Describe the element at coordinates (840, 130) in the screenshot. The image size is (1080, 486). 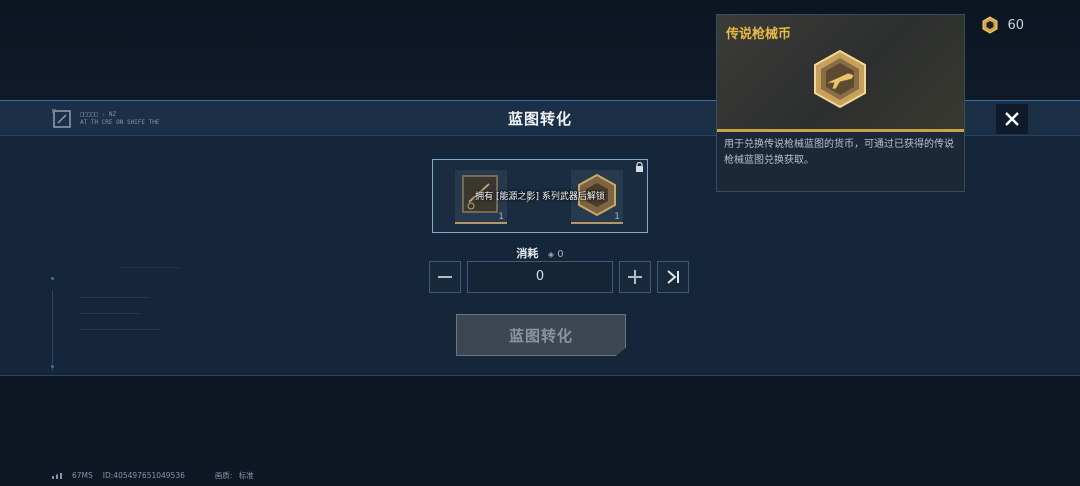
I see `tooltip-accent-bar` at that location.